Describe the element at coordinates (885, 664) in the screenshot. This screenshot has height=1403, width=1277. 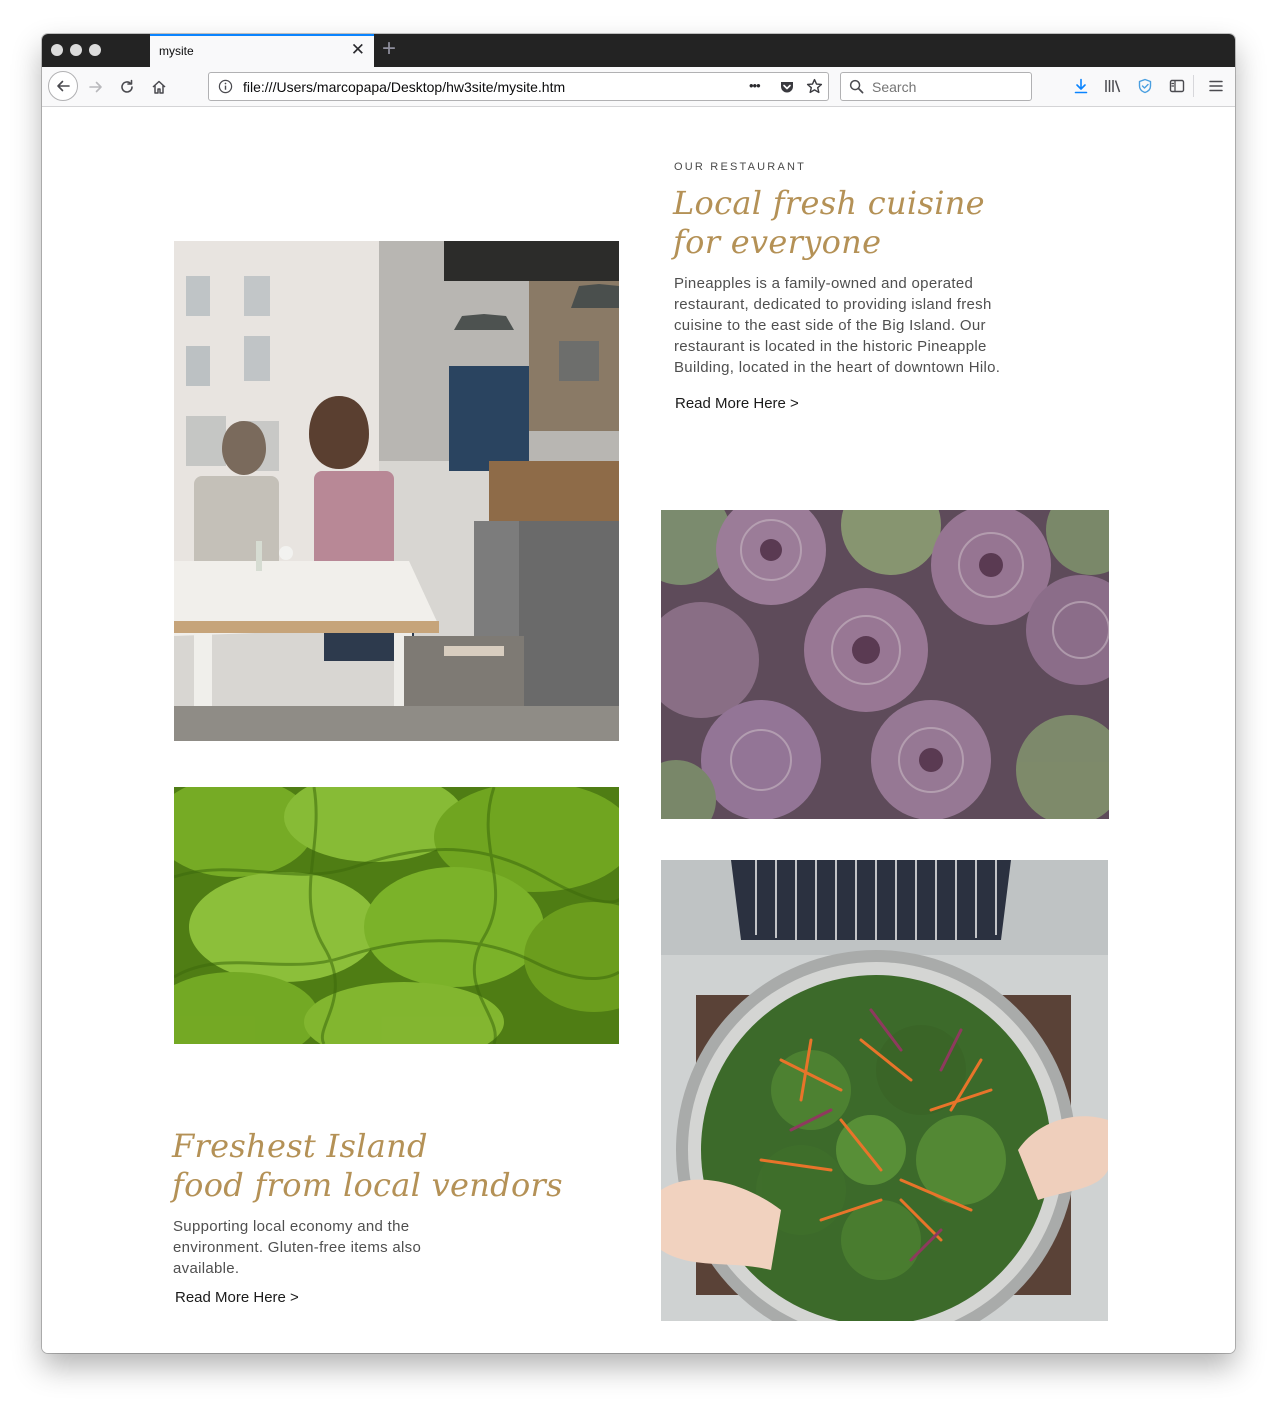
I see `artichokes-photo` at that location.